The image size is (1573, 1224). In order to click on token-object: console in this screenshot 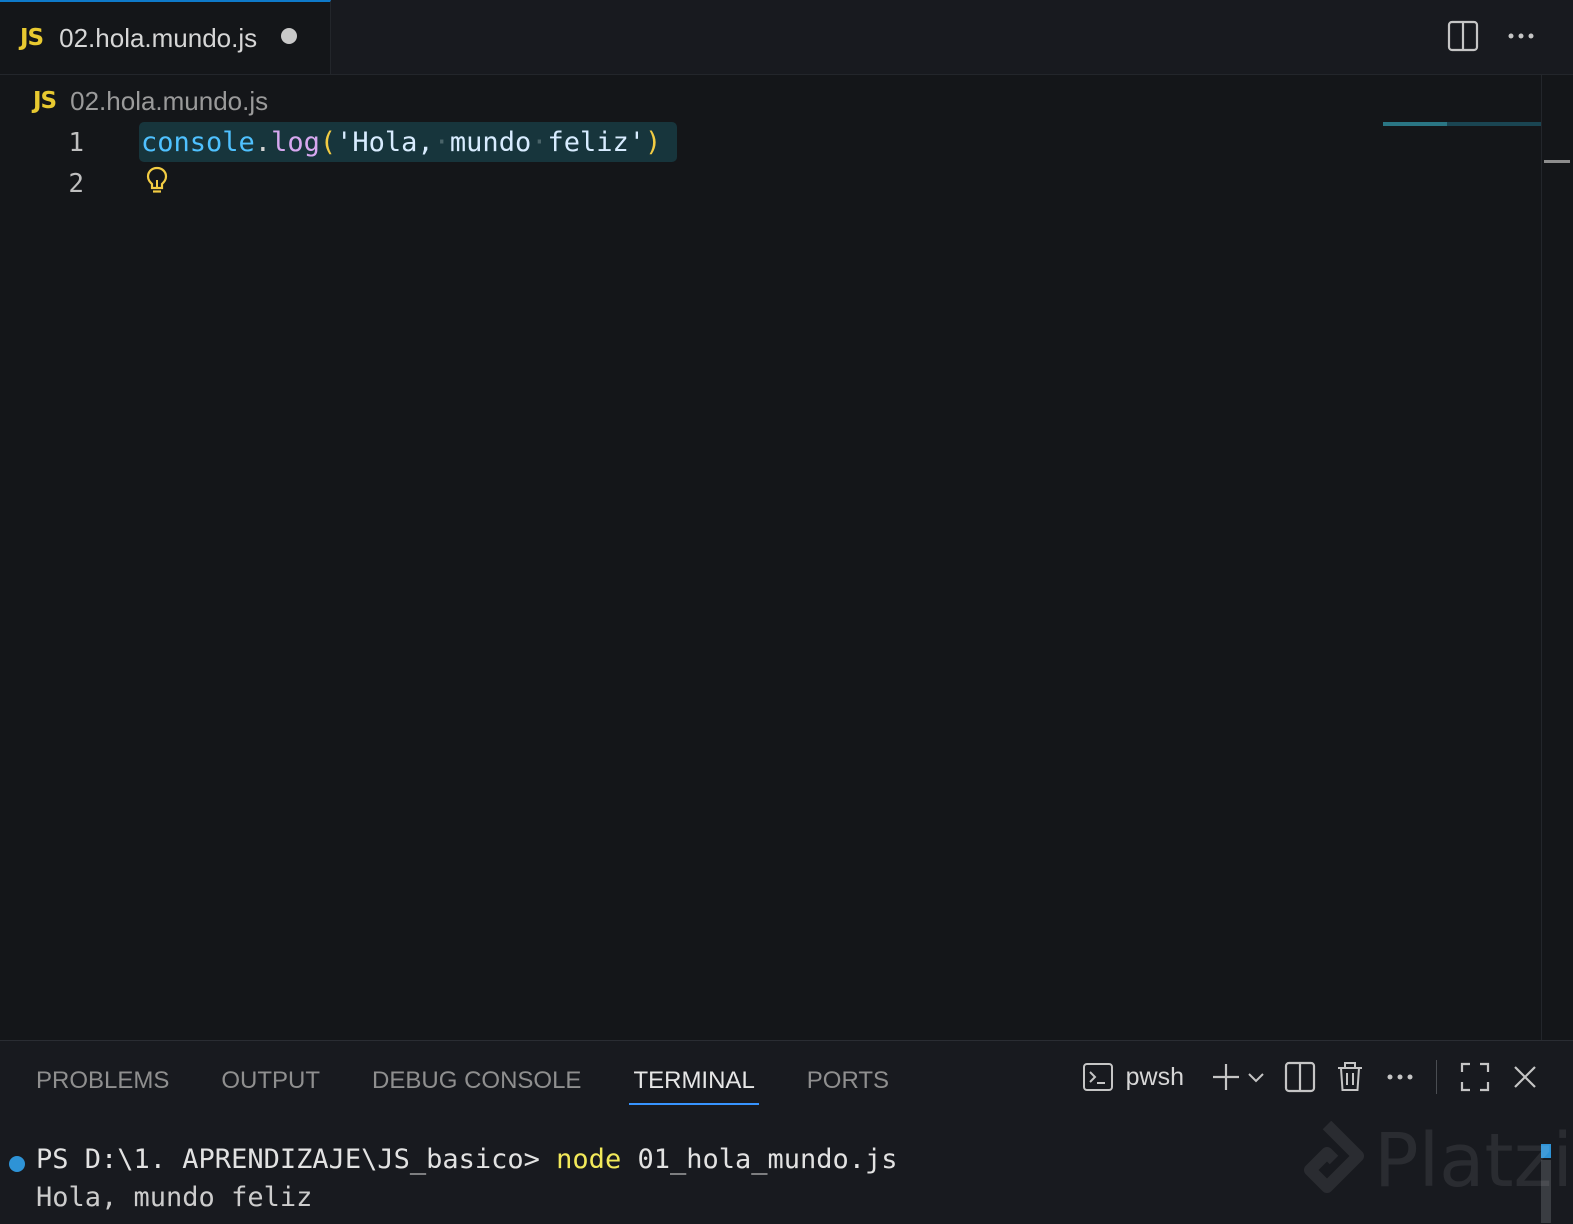, I will do `click(198, 142)`.